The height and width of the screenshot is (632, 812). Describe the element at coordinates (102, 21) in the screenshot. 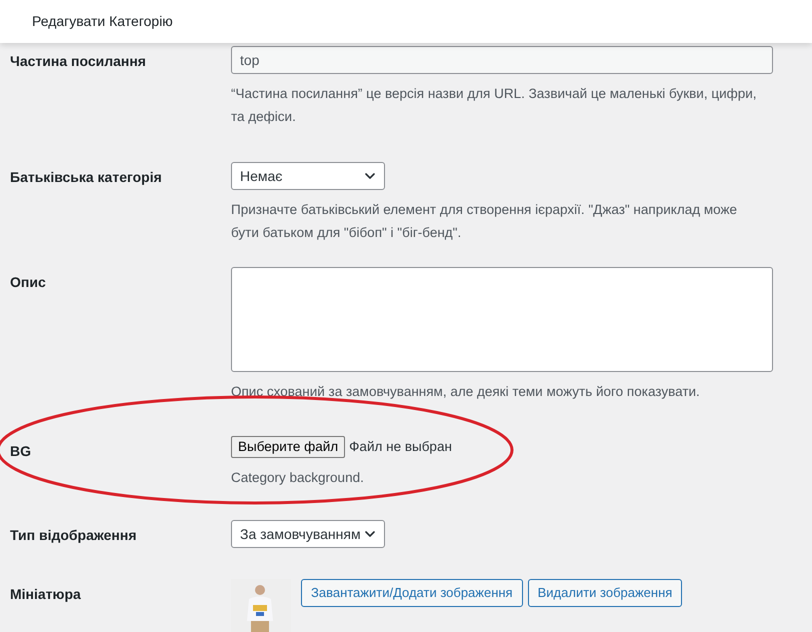

I see `header-title: Редагувати Категорію` at that location.